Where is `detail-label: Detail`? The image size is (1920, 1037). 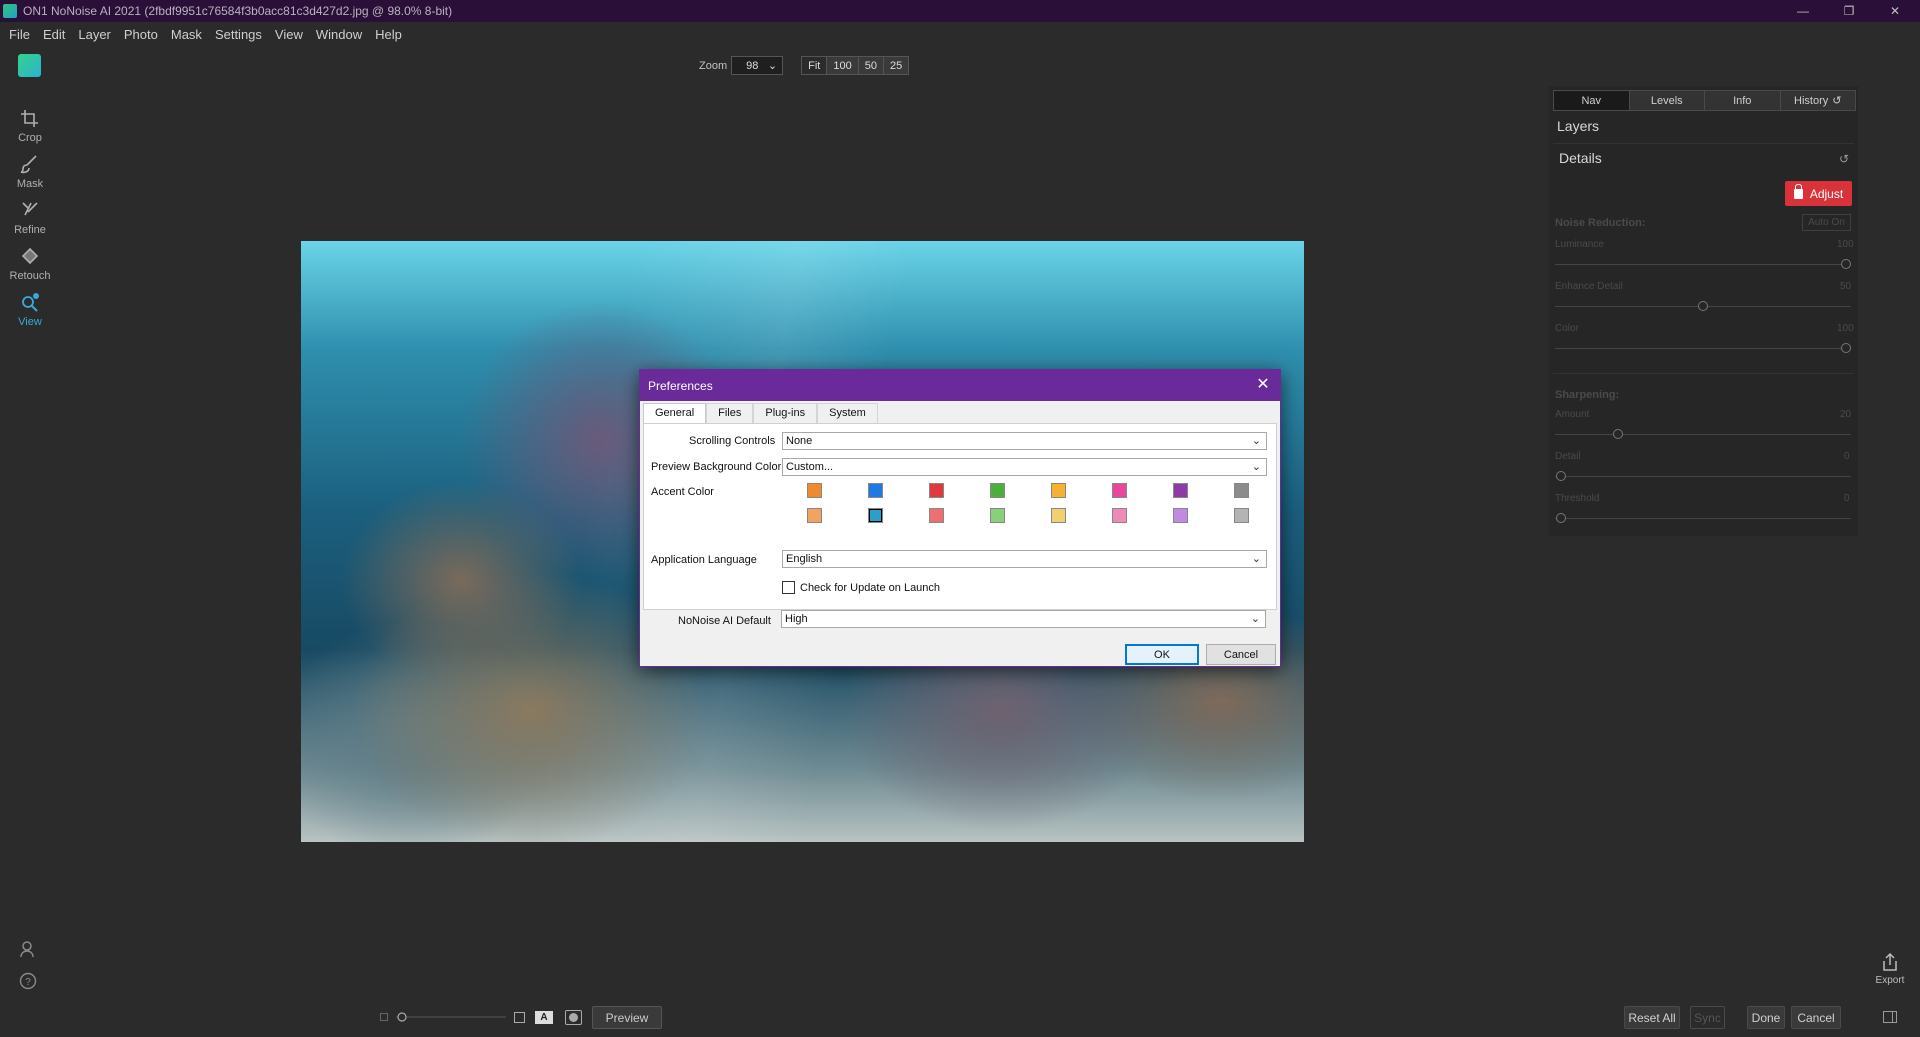
detail-label: Detail is located at coordinates (1568, 456).